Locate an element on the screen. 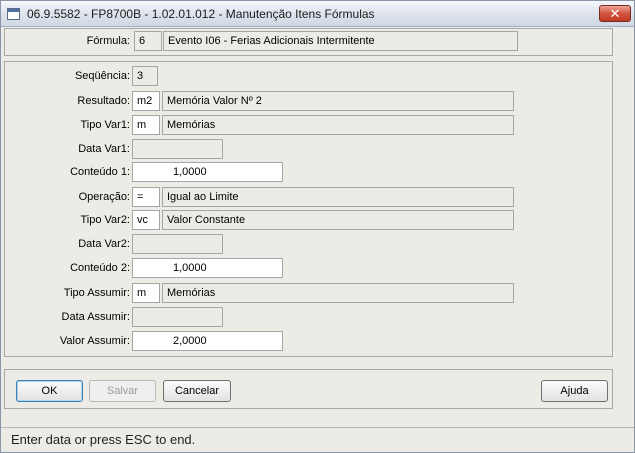 The image size is (635, 453). operacao-label: Operação: is located at coordinates (104, 197).